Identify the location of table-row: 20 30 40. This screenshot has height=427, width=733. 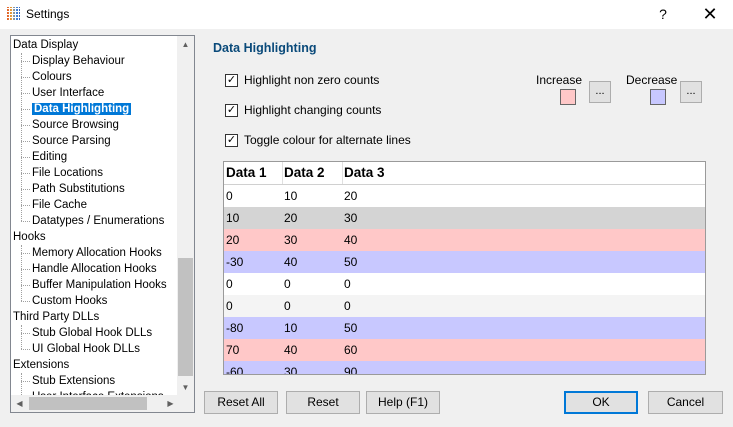
(464, 240).